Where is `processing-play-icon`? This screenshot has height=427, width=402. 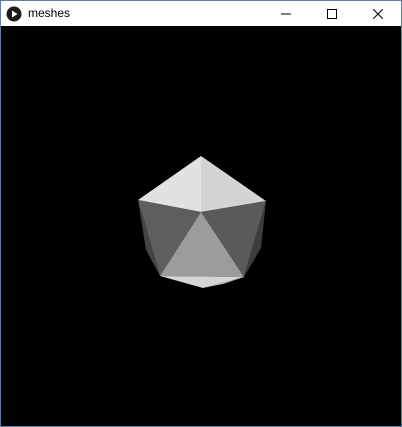
processing-play-icon is located at coordinates (14, 14).